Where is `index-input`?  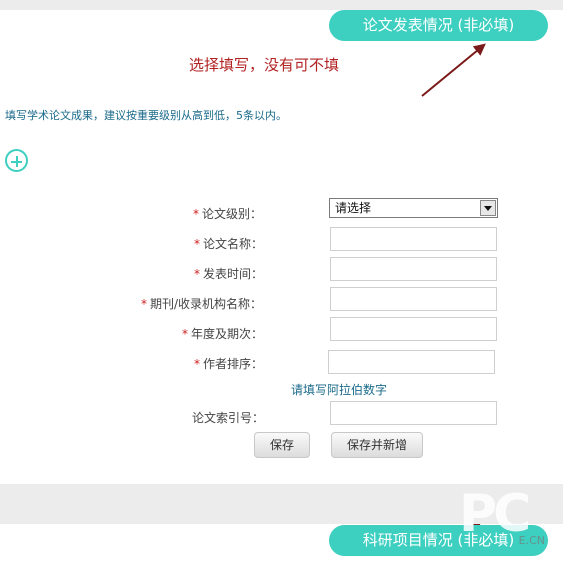 index-input is located at coordinates (413, 413).